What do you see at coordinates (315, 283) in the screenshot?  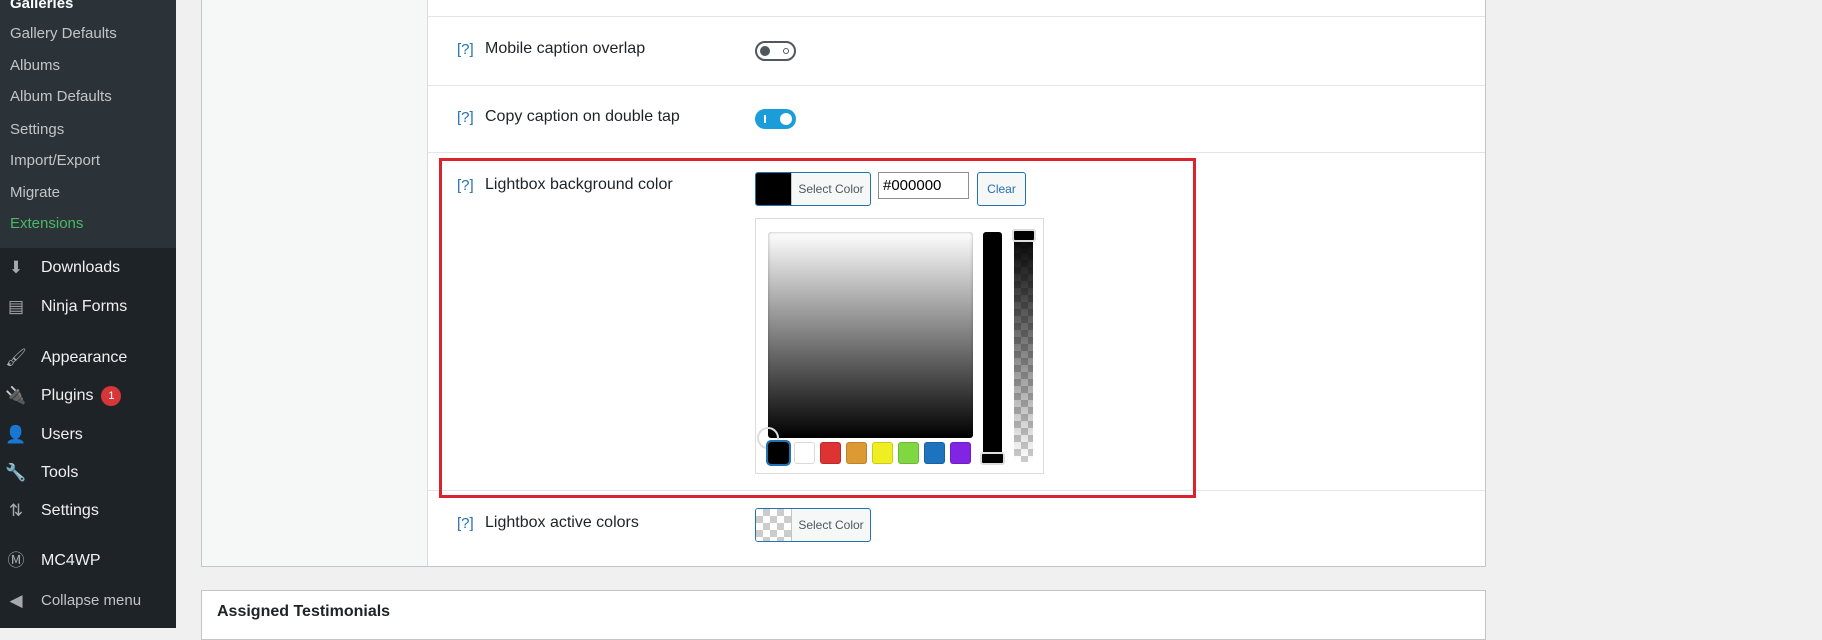 I see `settings-tabs-column` at bounding box center [315, 283].